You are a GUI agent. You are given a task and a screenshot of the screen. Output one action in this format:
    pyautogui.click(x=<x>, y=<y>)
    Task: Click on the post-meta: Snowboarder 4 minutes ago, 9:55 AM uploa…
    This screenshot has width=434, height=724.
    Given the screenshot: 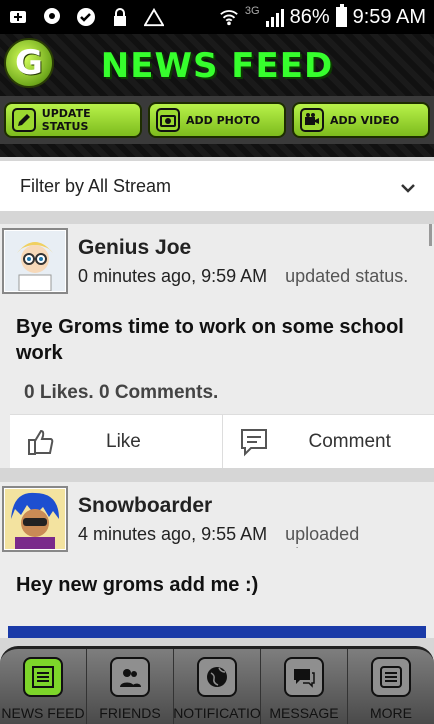 What is the action you would take?
    pyautogui.click(x=236, y=519)
    